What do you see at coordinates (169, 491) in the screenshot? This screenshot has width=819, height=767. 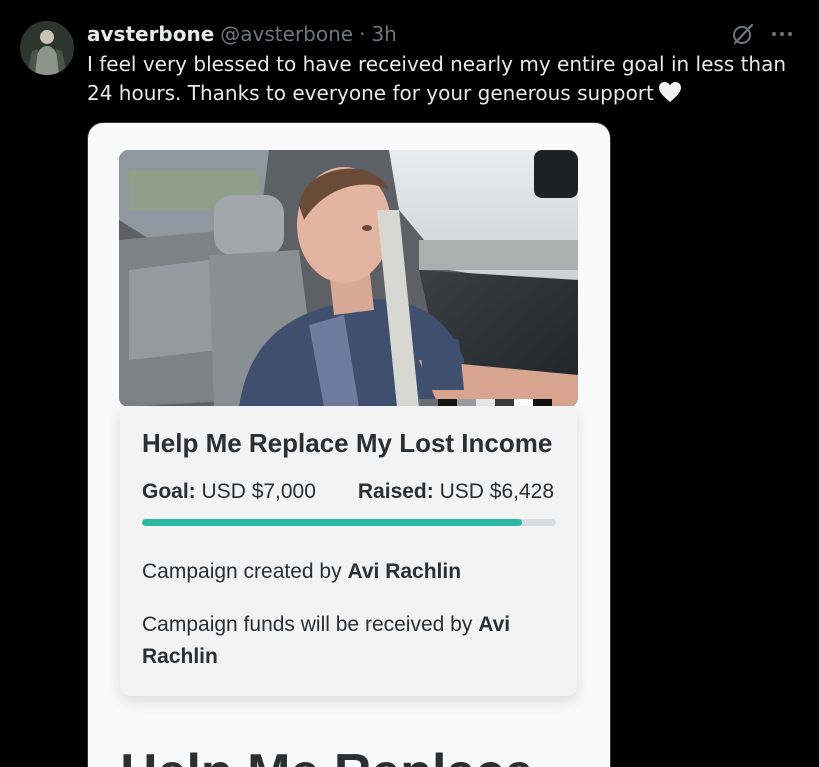 I see `goal-label: Goal:` at bounding box center [169, 491].